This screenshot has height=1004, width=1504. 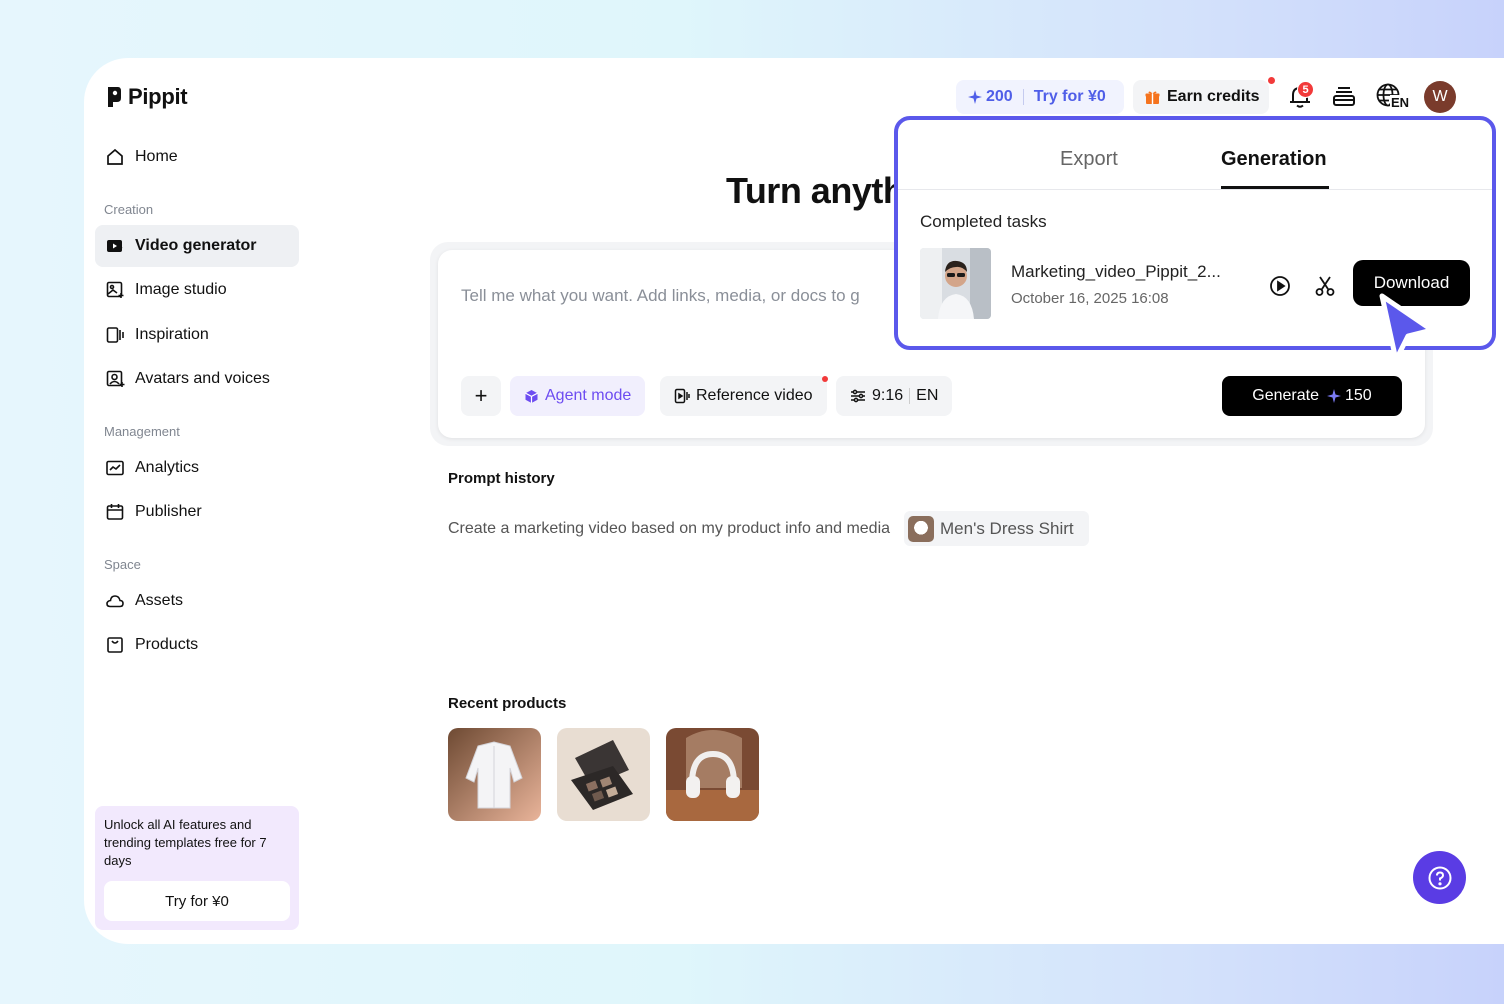 I want to click on task-thumbnail, so click(x=955, y=283).